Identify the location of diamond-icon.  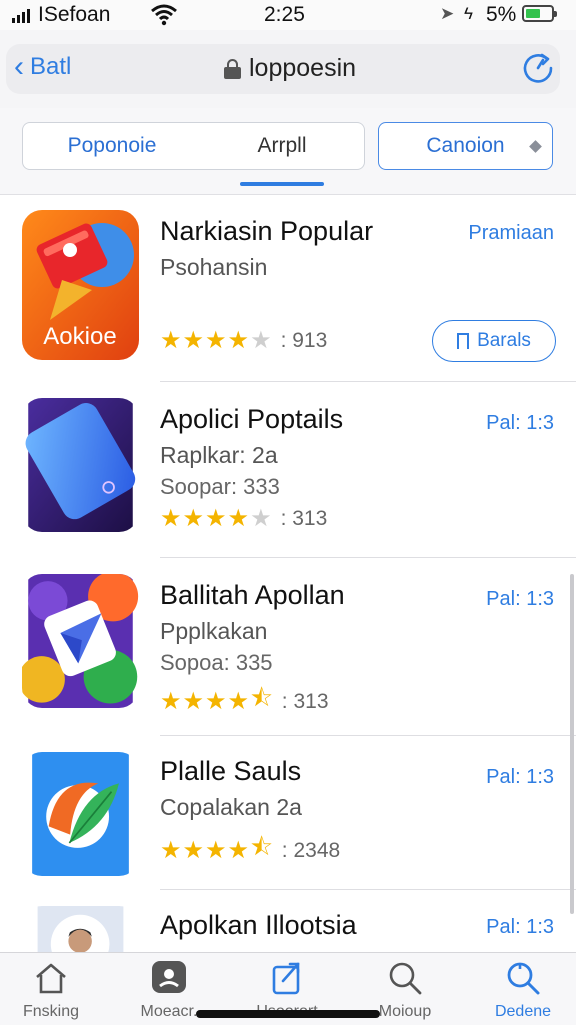
(535, 146).